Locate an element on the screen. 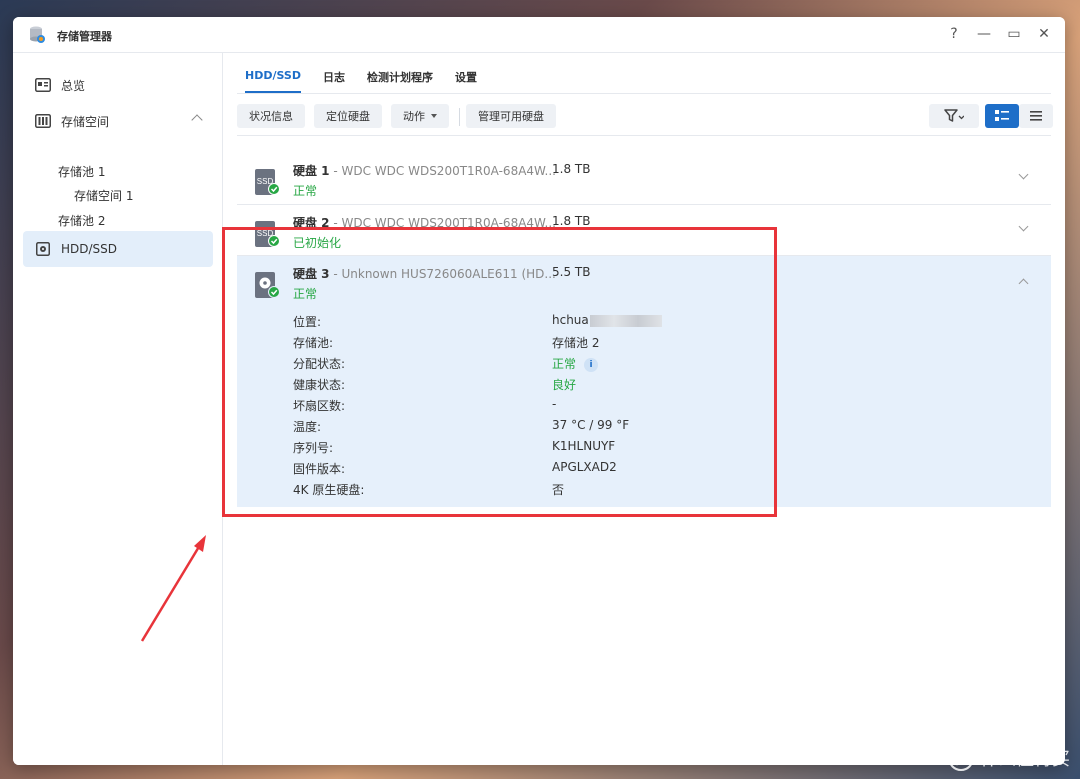 The height and width of the screenshot is (779, 1080). disk-label: 硬盘 1 is located at coordinates (311, 171).